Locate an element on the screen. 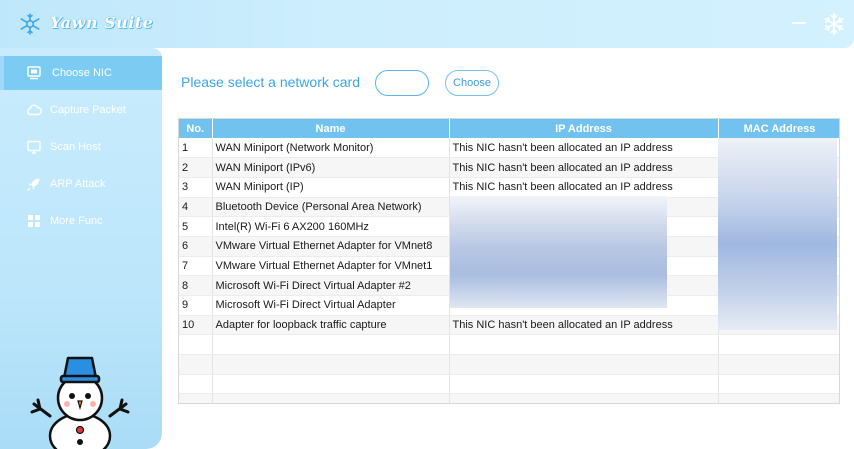 Image resolution: width=854 pixels, height=449 pixels. cell-no: 3 is located at coordinates (196, 187).